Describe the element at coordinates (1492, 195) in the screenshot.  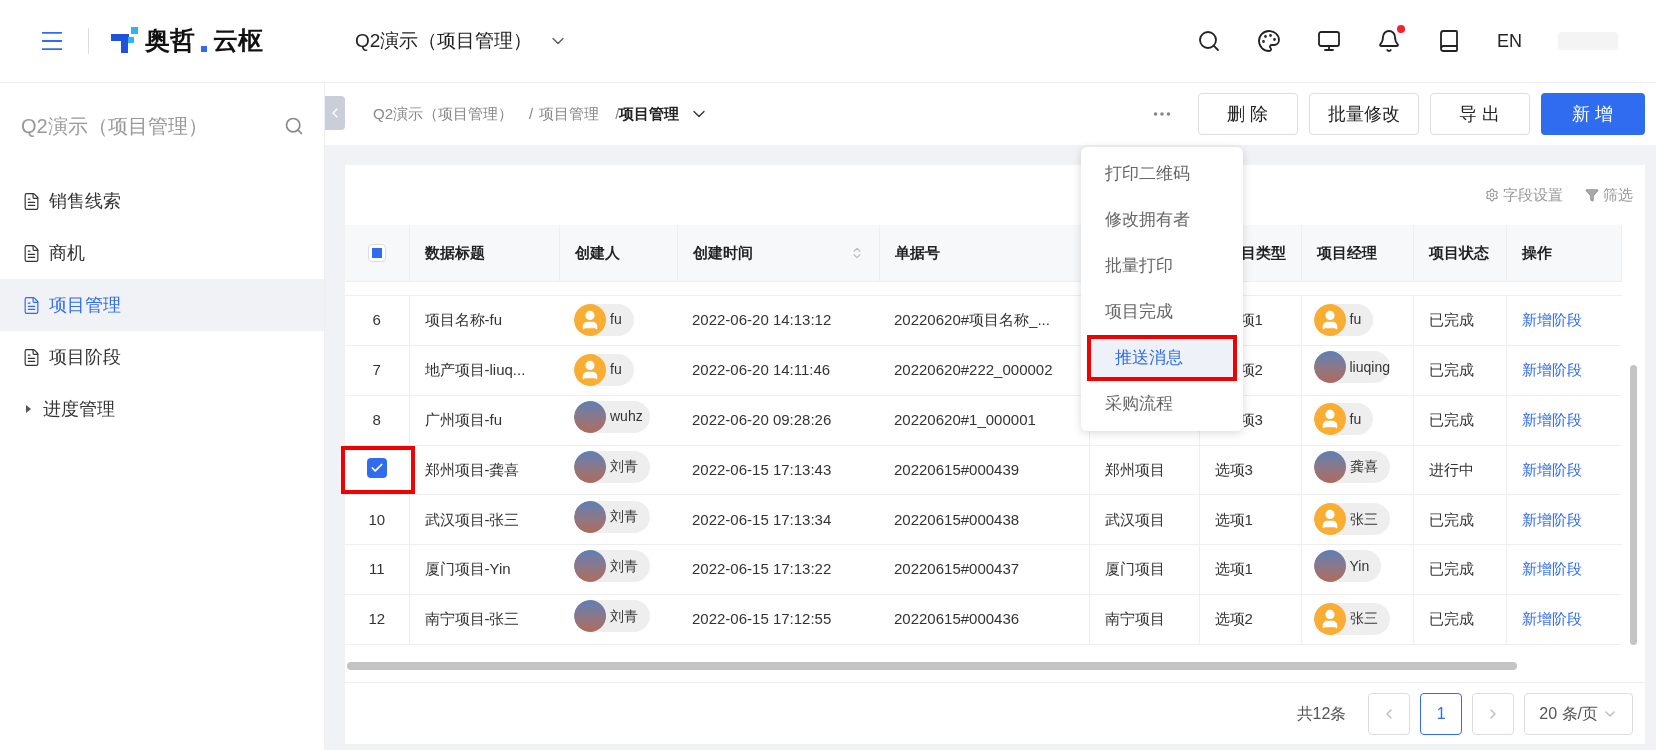
I see `gear-icon` at that location.